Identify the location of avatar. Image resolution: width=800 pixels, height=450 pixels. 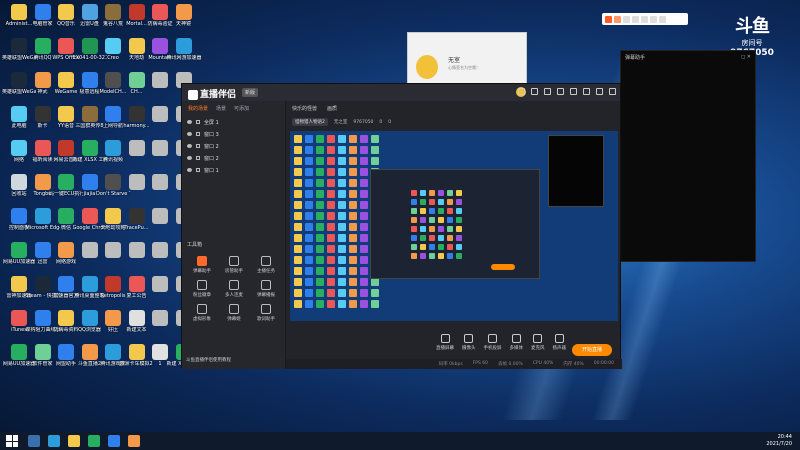
(427, 67).